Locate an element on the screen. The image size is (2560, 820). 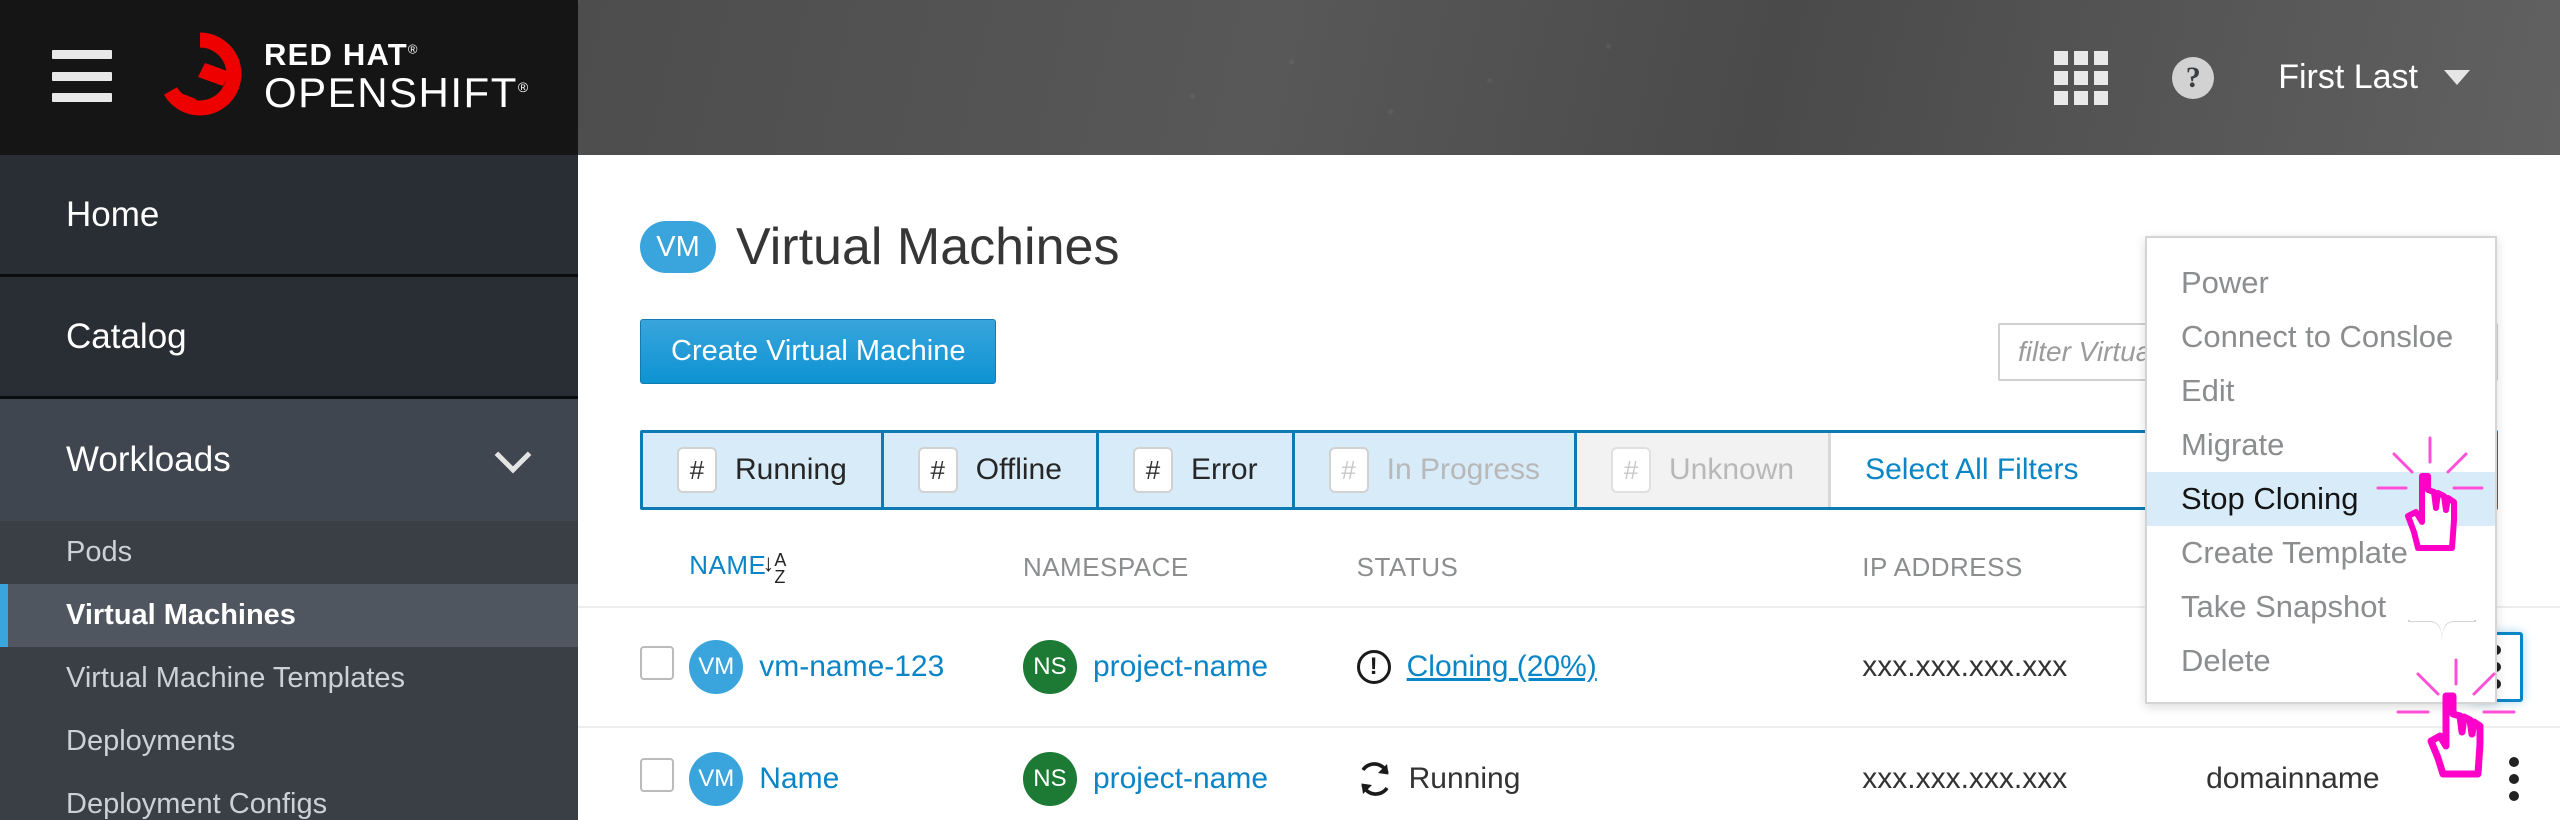
sidebar-item-label: Catalog is located at coordinates (126, 336).